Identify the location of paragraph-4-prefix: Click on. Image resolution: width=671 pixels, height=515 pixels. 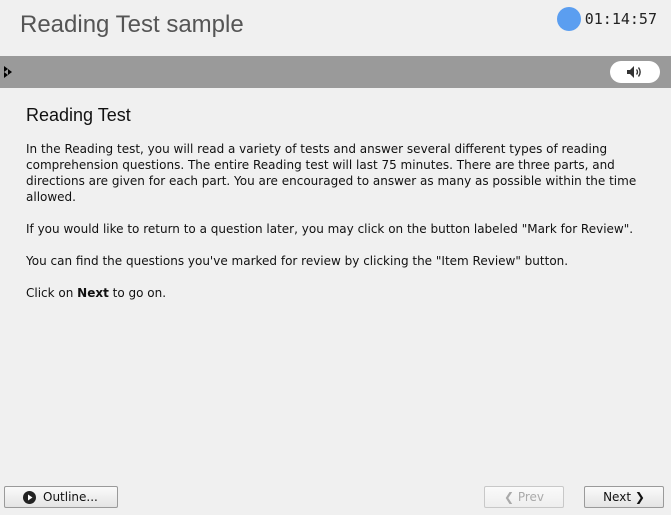
(52, 293).